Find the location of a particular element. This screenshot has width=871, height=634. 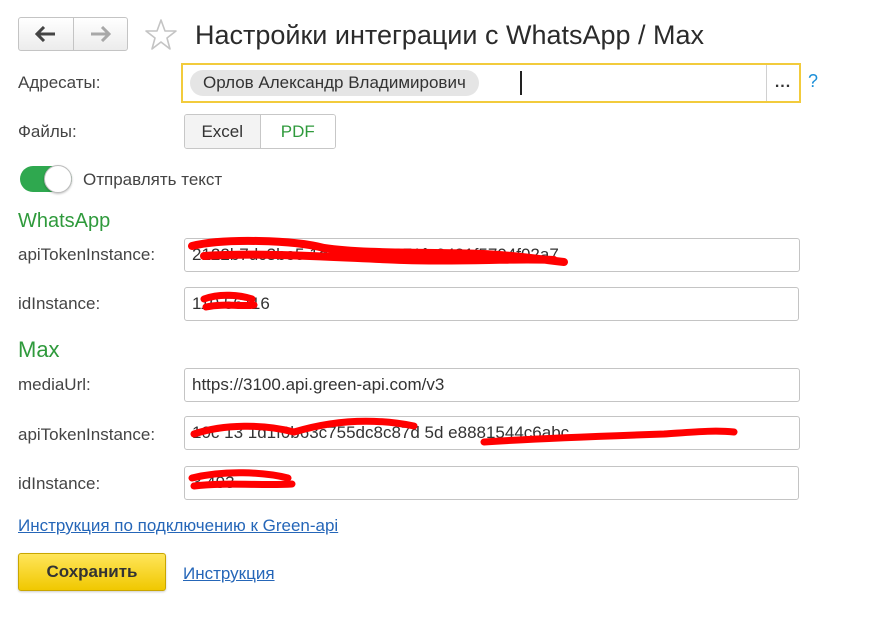

help-link: ? is located at coordinates (813, 81).